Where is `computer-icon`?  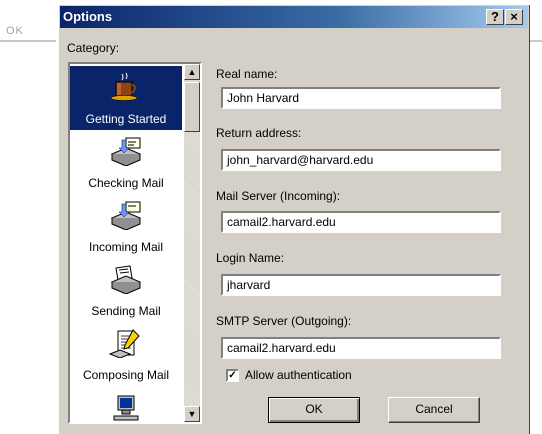 computer-icon is located at coordinates (126, 408).